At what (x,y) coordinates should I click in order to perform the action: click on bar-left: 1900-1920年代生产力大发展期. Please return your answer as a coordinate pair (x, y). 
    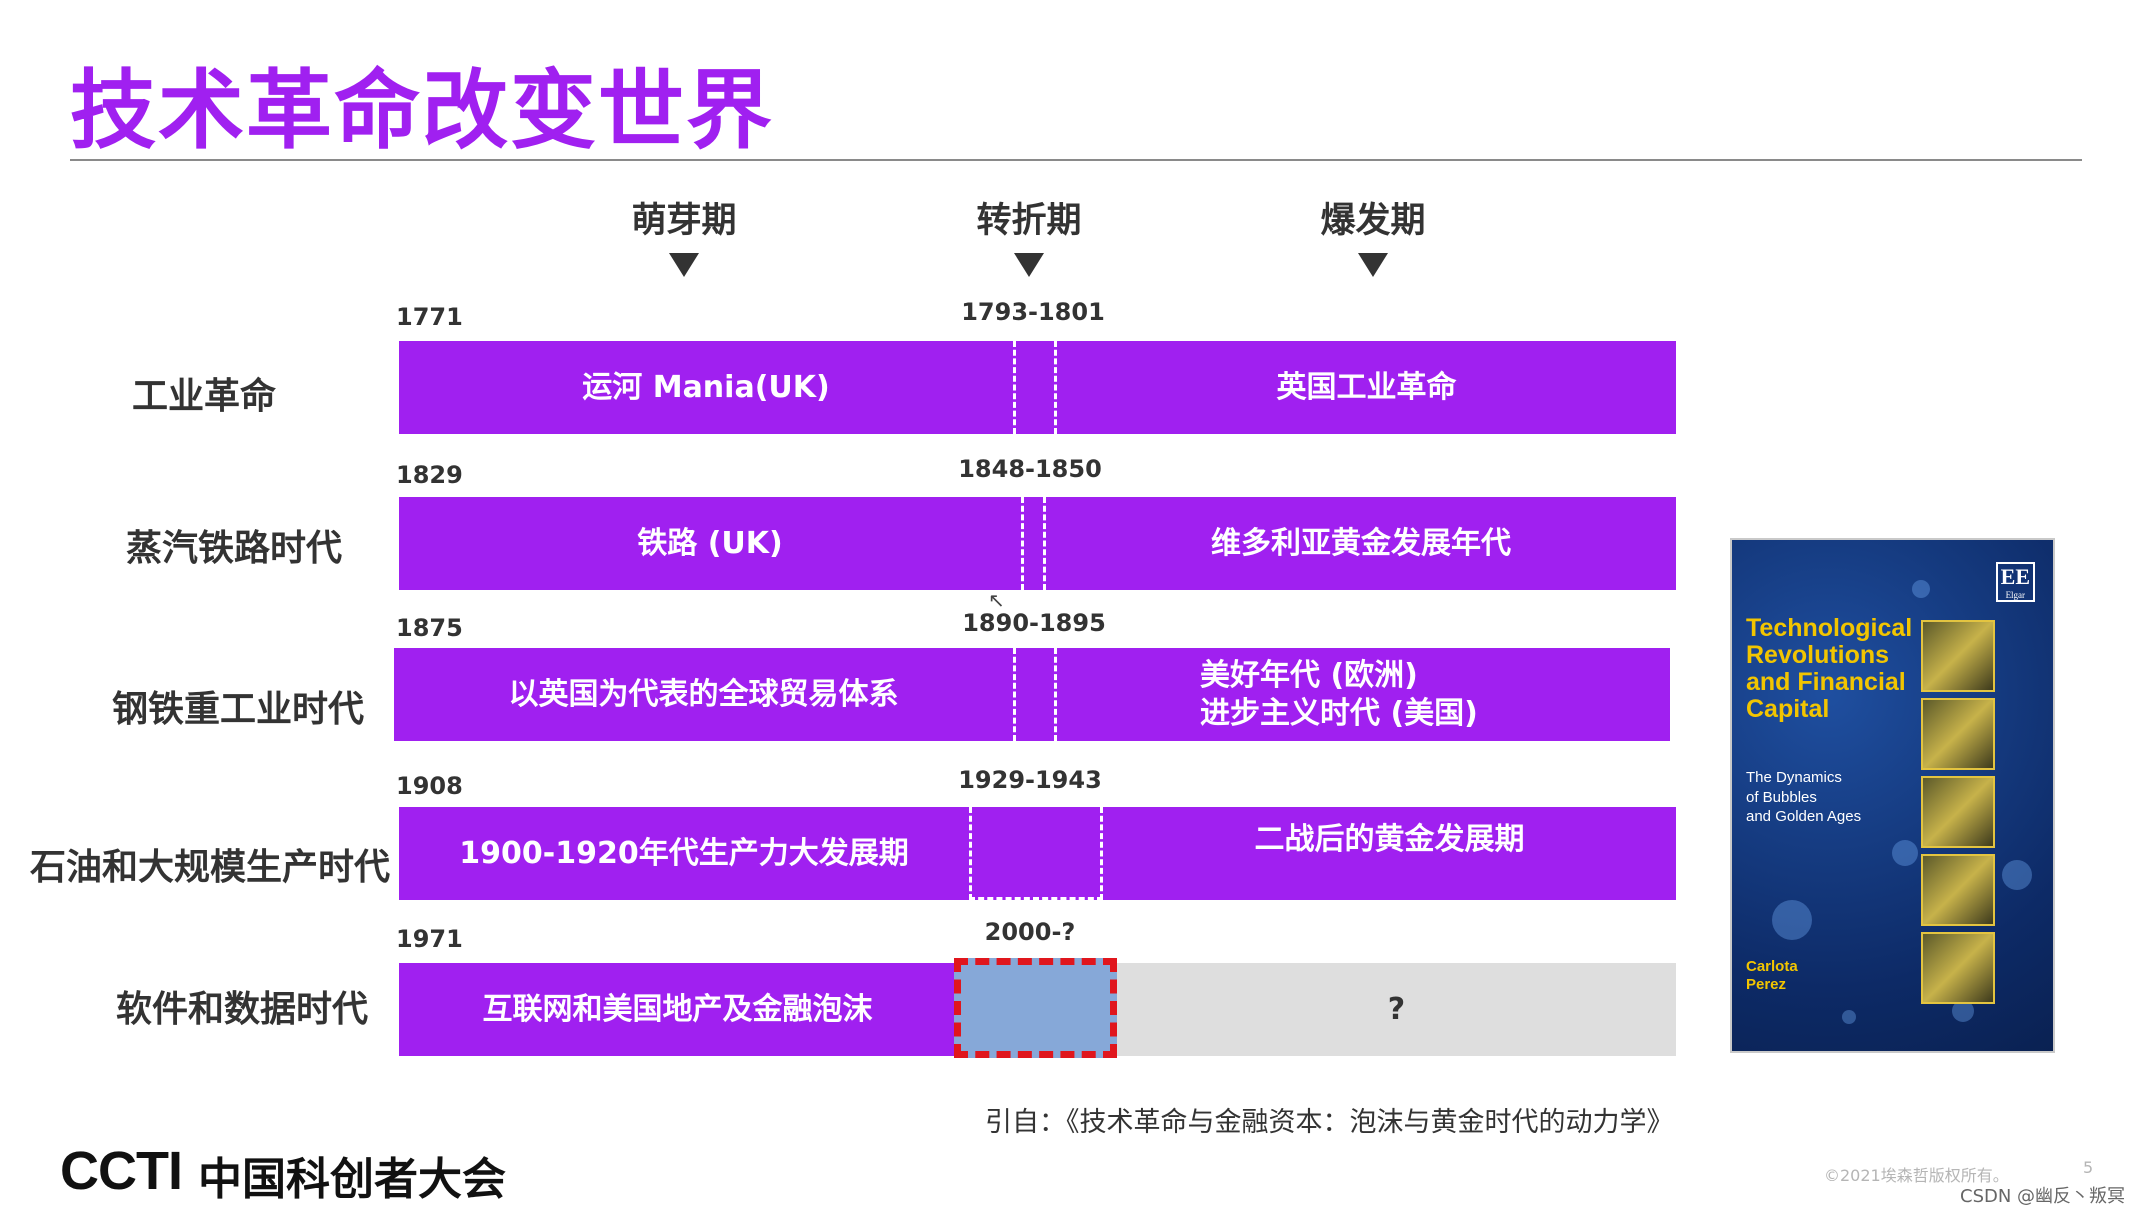
    Looking at the image, I should click on (684, 853).